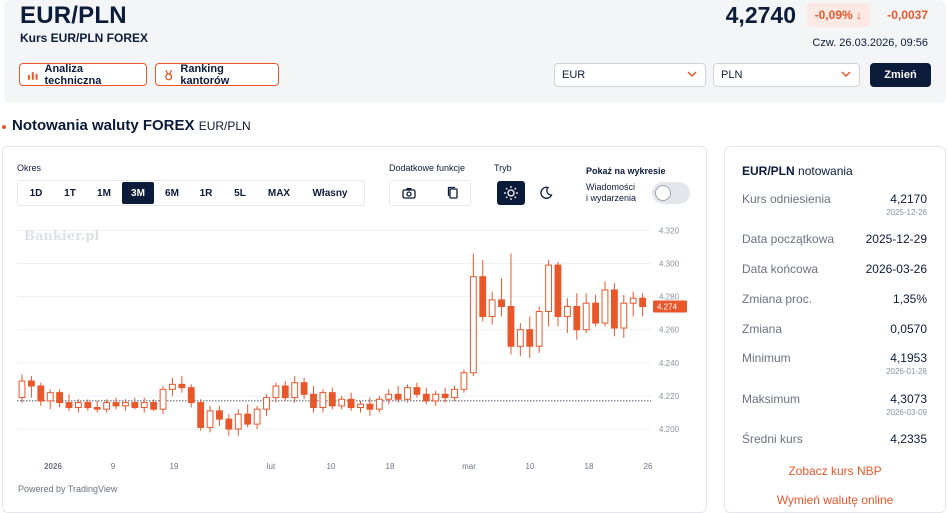 This screenshot has height=513, width=948. What do you see at coordinates (870, 43) in the screenshot?
I see `quote-timestamp: Czw. 26.03.2026, 09:56` at bounding box center [870, 43].